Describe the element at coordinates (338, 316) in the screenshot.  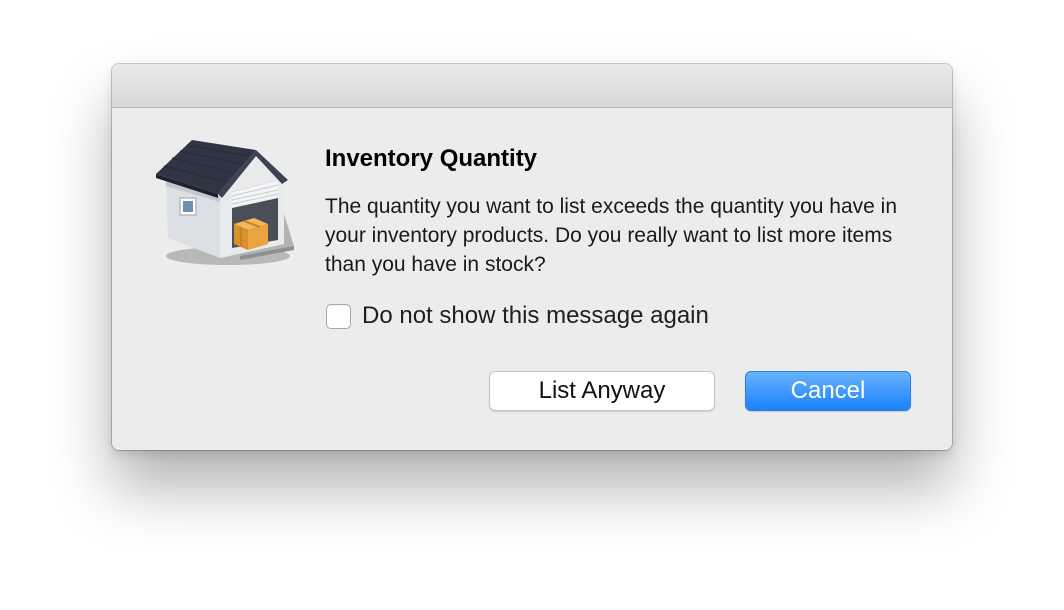
I see `dont-show-again-checkbox` at that location.